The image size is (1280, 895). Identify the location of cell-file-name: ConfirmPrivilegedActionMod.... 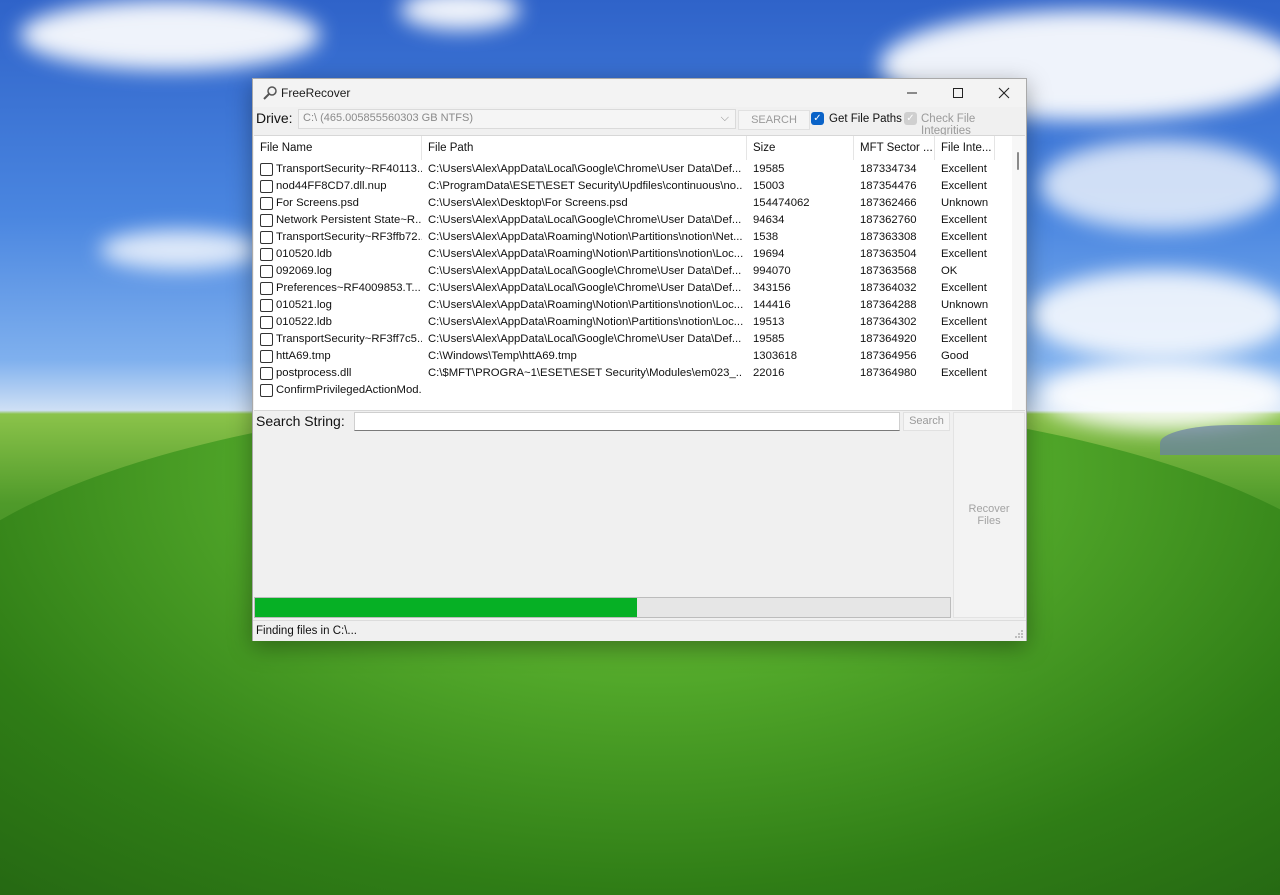
(349, 390).